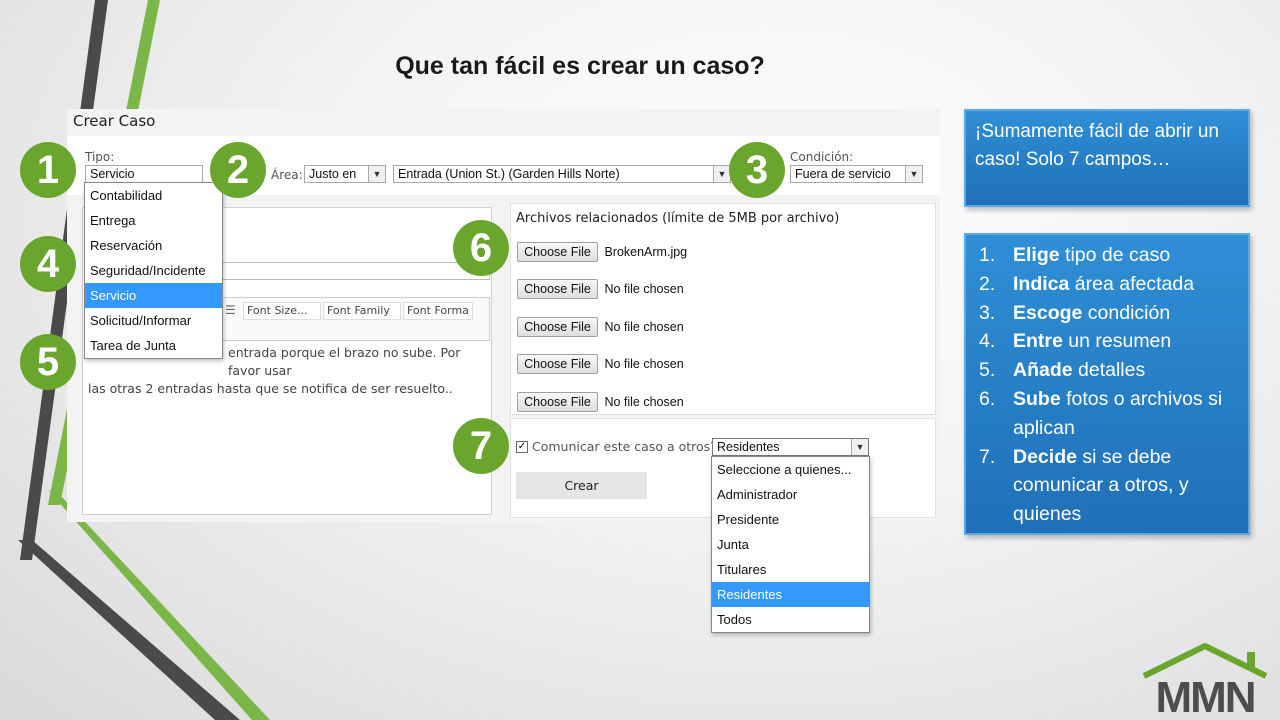  What do you see at coordinates (114, 121) in the screenshot?
I see `form-title: Crear Caso` at bounding box center [114, 121].